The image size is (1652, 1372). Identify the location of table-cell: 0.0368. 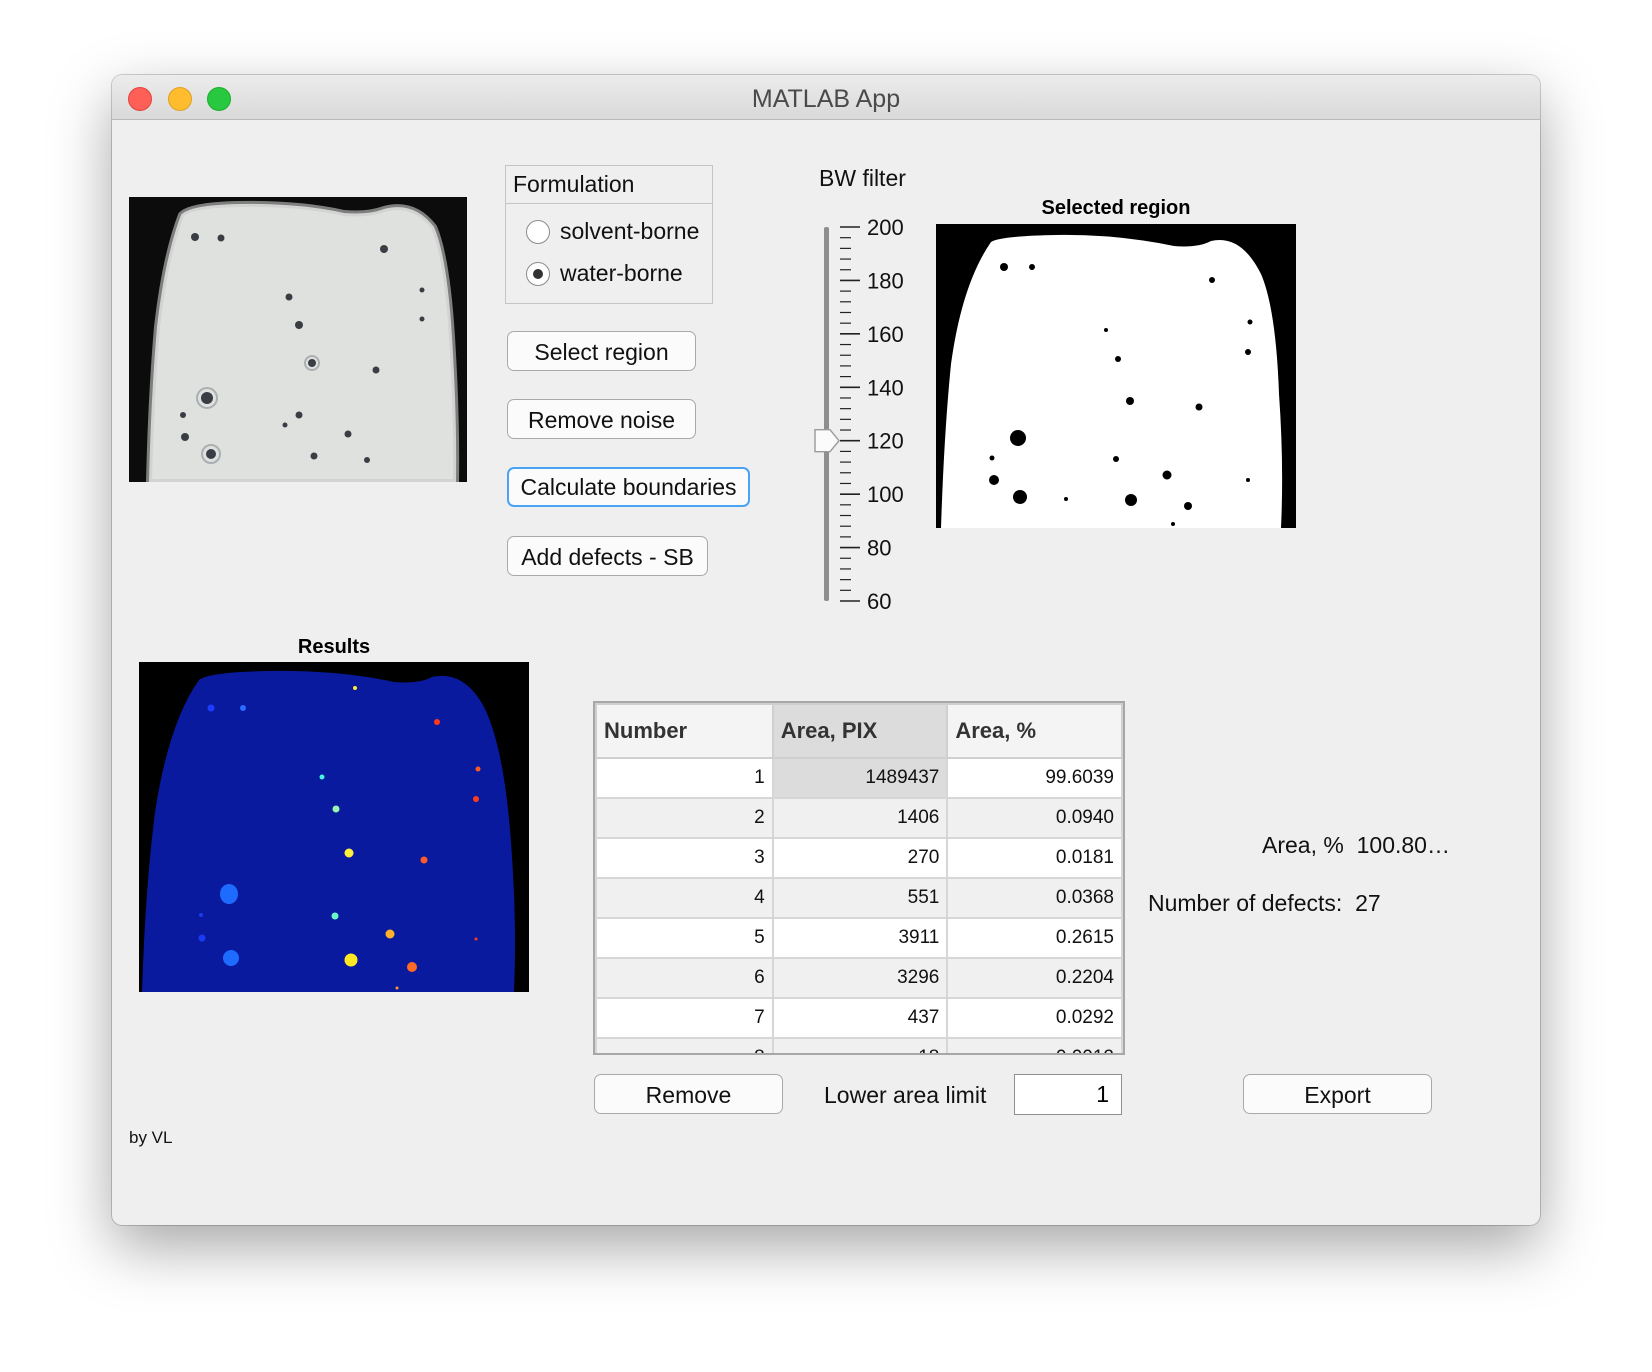
(1034, 898).